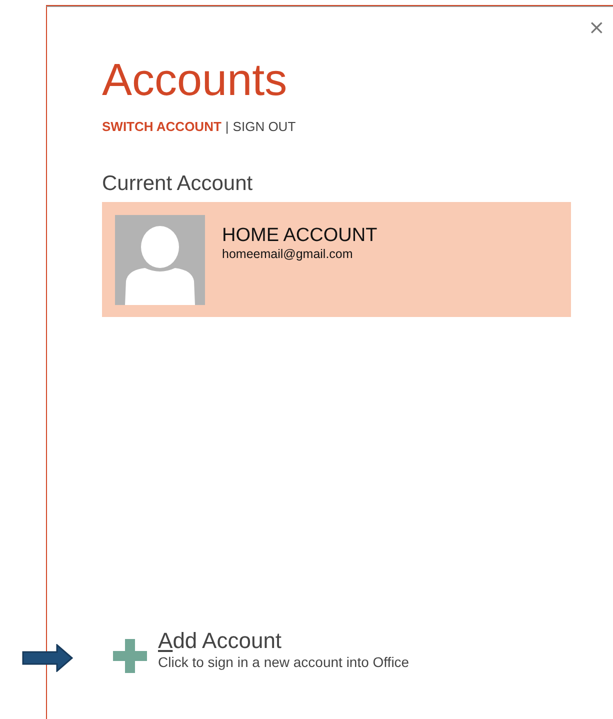 The width and height of the screenshot is (613, 719). I want to click on account-card: HOME ACCOUNT homeemail@gmail.com, so click(336, 259).